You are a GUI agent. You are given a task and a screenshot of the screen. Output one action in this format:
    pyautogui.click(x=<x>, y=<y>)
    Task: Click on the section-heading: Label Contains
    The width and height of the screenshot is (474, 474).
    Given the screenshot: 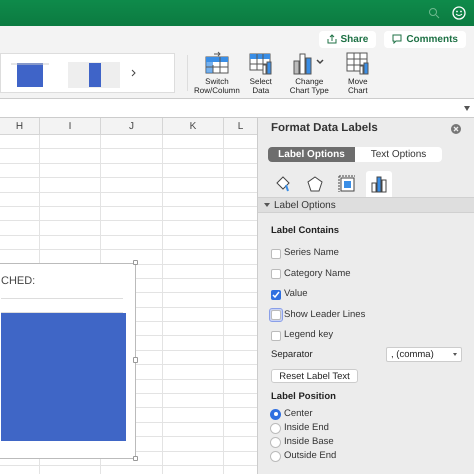 What is the action you would take?
    pyautogui.click(x=305, y=231)
    